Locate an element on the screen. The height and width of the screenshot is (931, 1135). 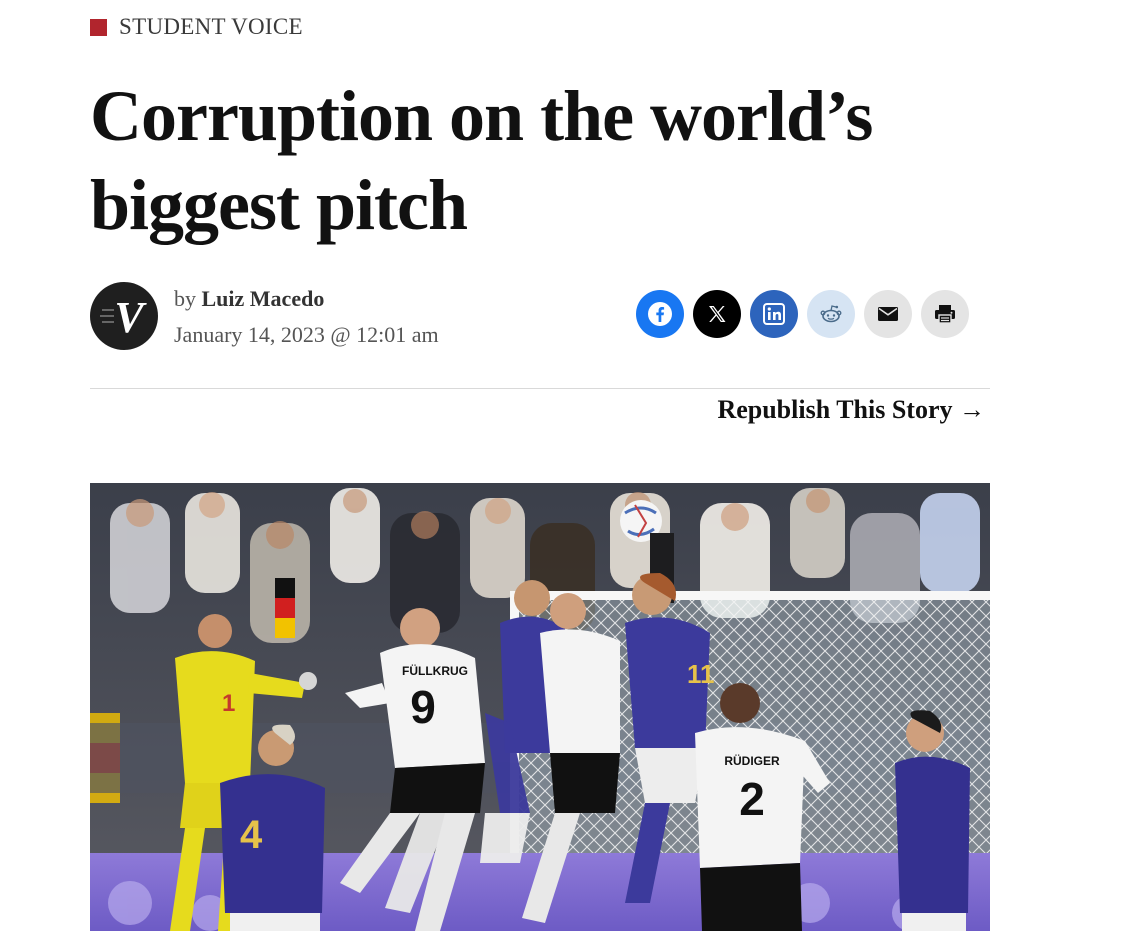
article-title: Corruption on the world’s biggest pitch is located at coordinates (481, 160).